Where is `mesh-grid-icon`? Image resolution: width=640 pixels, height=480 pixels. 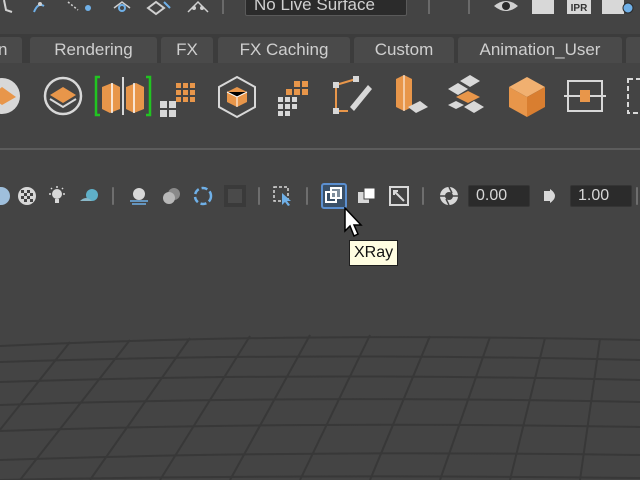 mesh-grid-icon is located at coordinates (179, 96).